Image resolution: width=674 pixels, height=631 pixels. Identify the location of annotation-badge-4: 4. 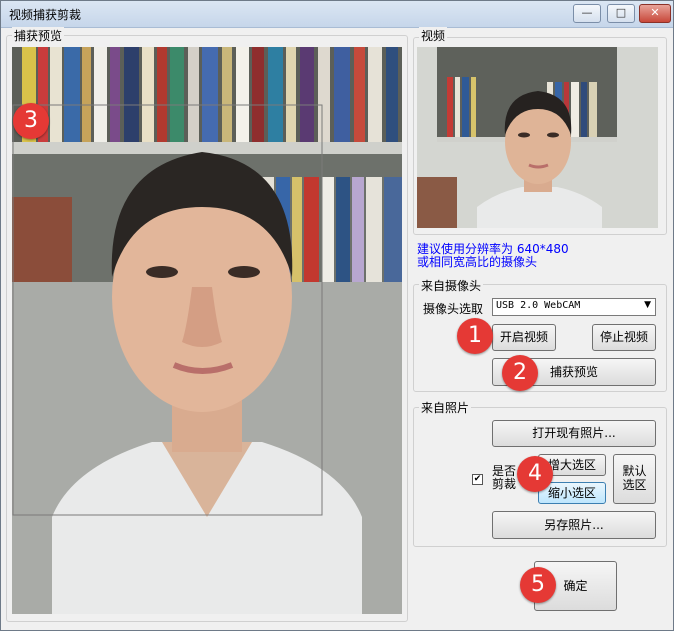
(535, 474).